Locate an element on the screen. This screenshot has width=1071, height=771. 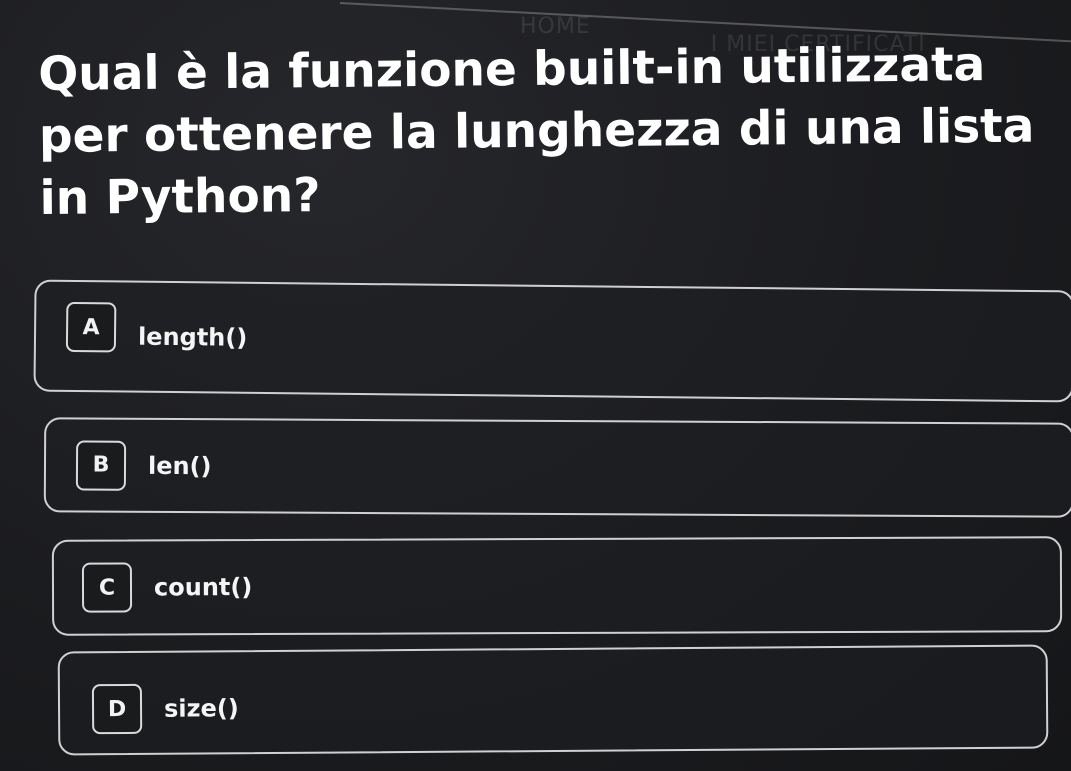
answer-option-b: B len() is located at coordinates (557, 467).